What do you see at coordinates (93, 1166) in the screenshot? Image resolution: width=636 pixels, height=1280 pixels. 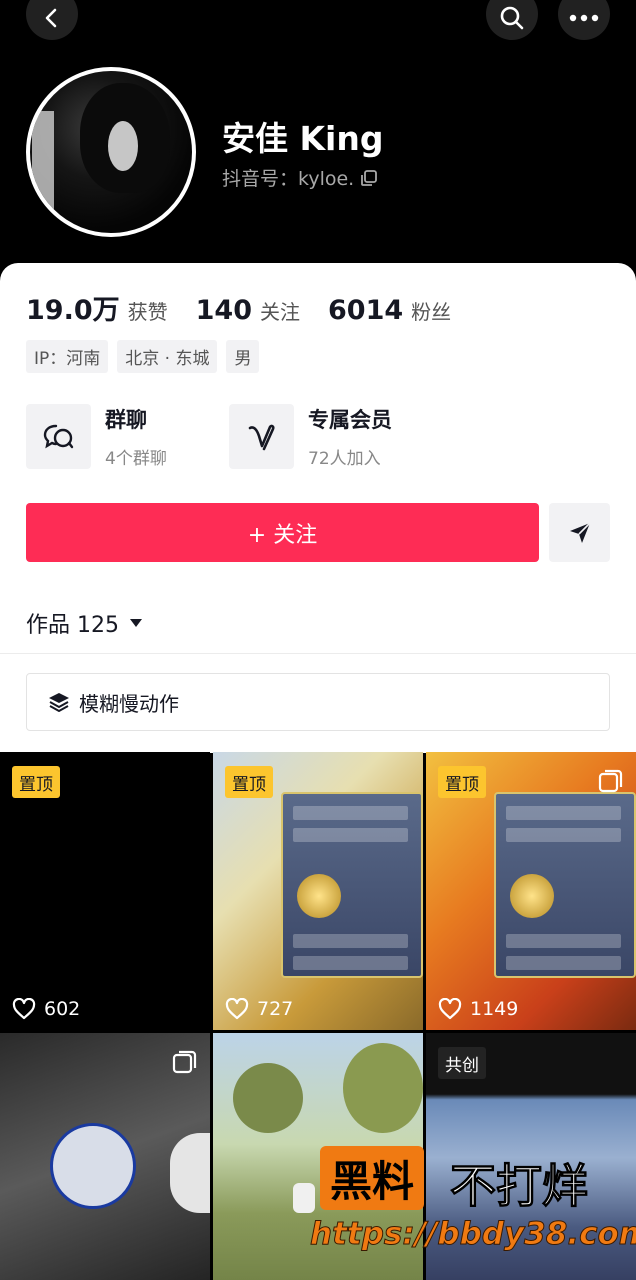 I see `sticker-circle` at bounding box center [93, 1166].